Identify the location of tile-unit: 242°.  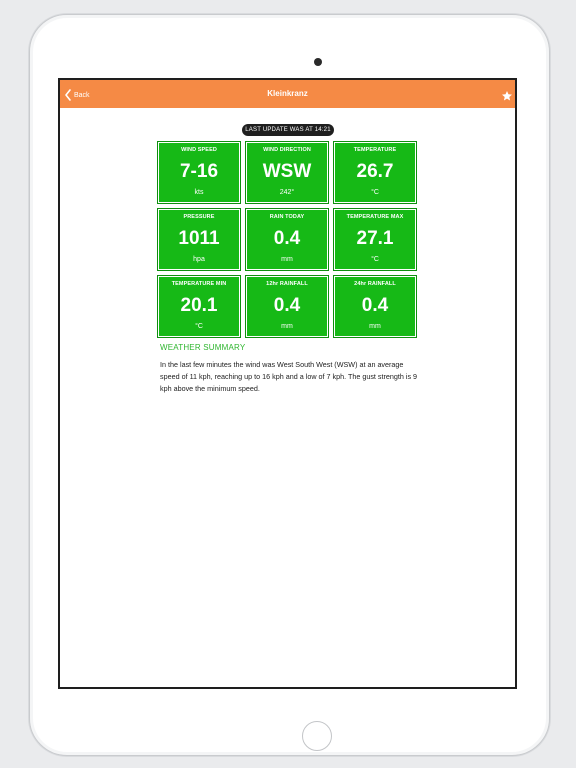
(287, 192).